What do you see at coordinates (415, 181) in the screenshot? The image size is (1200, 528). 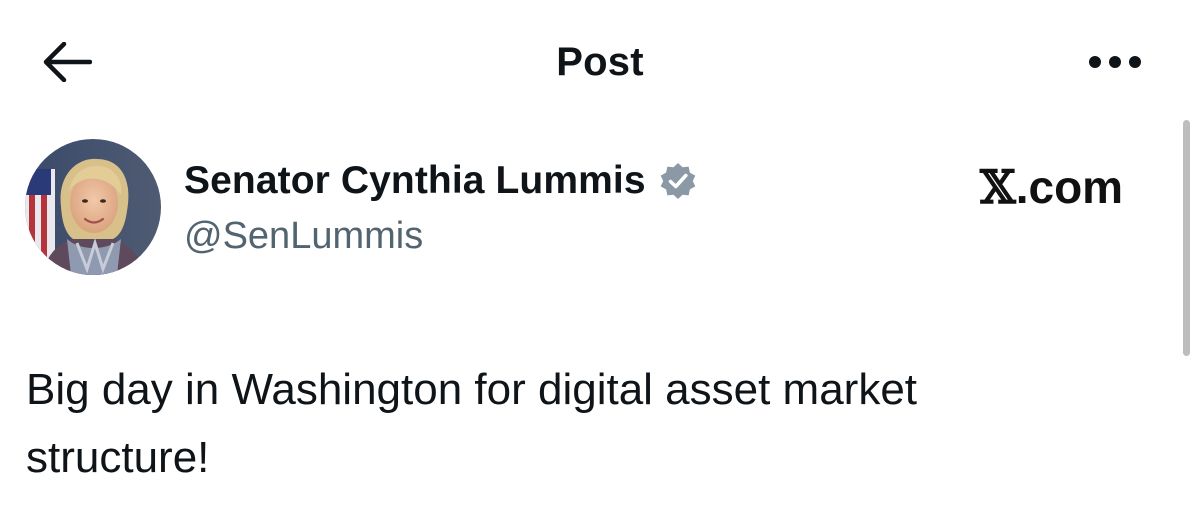 I see `author-name: Senator Cynthia Lummis` at bounding box center [415, 181].